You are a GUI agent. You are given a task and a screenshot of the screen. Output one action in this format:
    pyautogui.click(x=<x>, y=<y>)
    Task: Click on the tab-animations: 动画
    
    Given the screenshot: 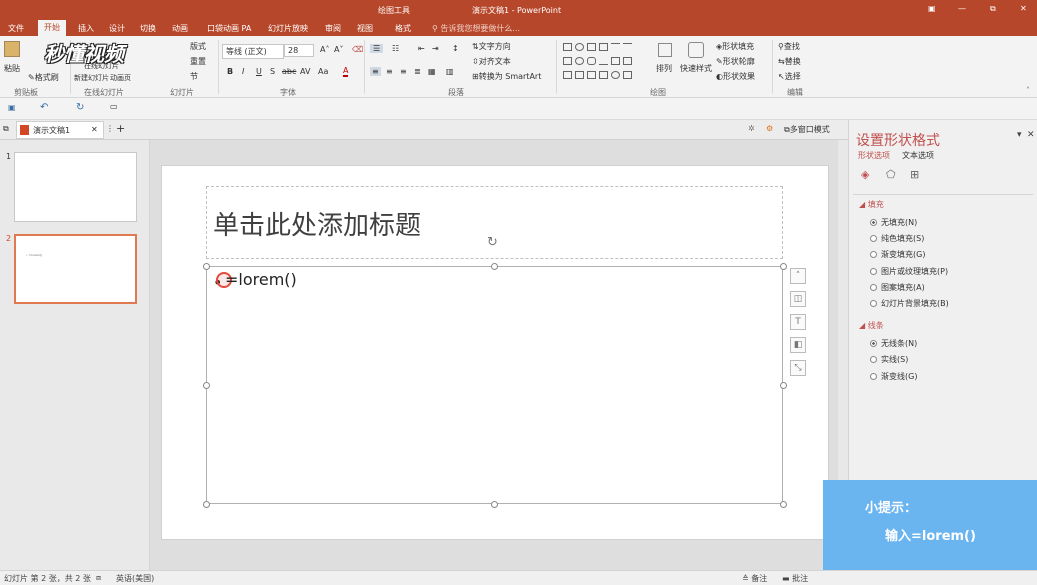 What is the action you would take?
    pyautogui.click(x=180, y=28)
    